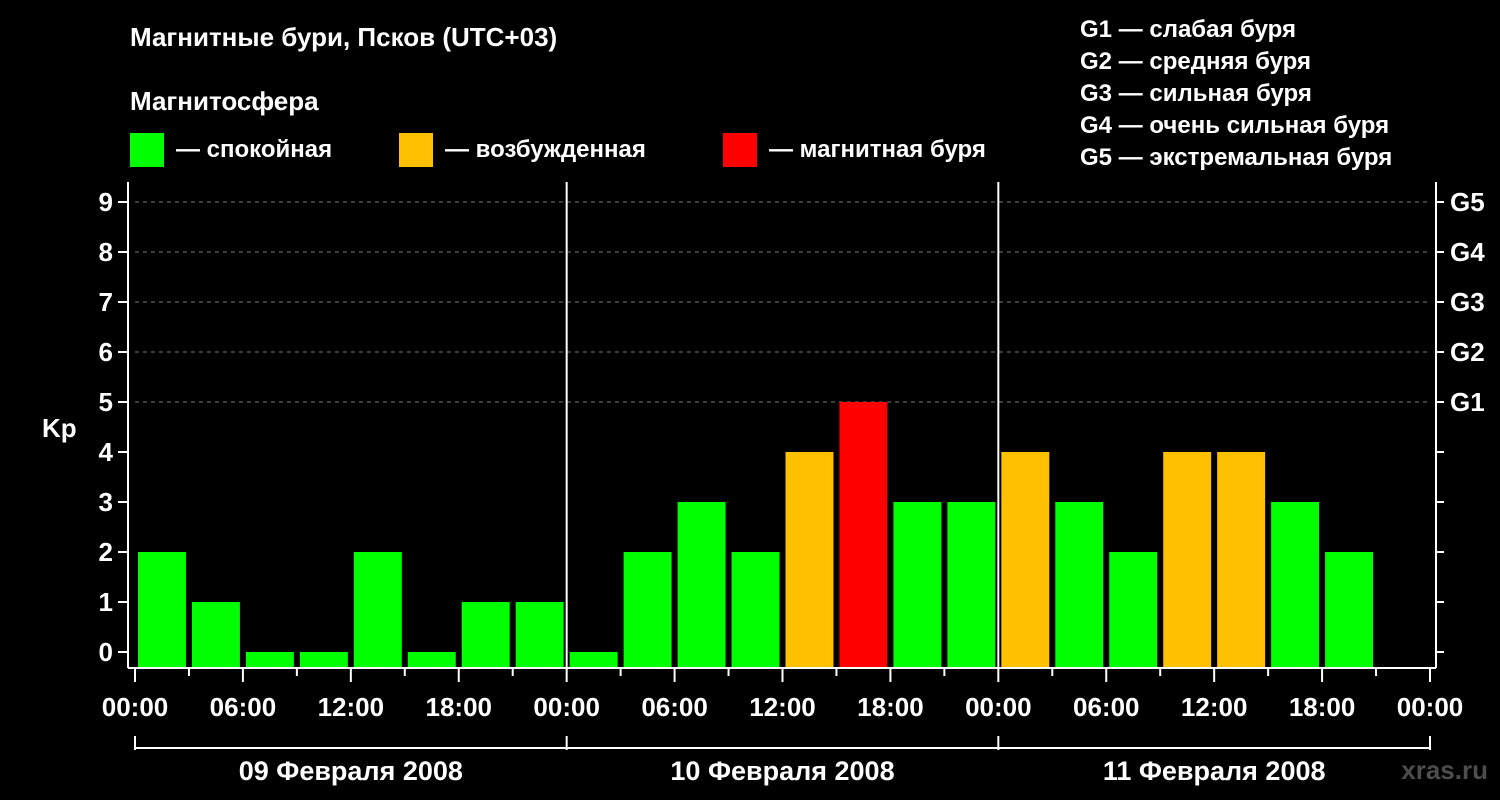 This screenshot has width=1500, height=800. What do you see at coordinates (1467, 302) in the screenshot?
I see `g-scale-label: G3` at bounding box center [1467, 302].